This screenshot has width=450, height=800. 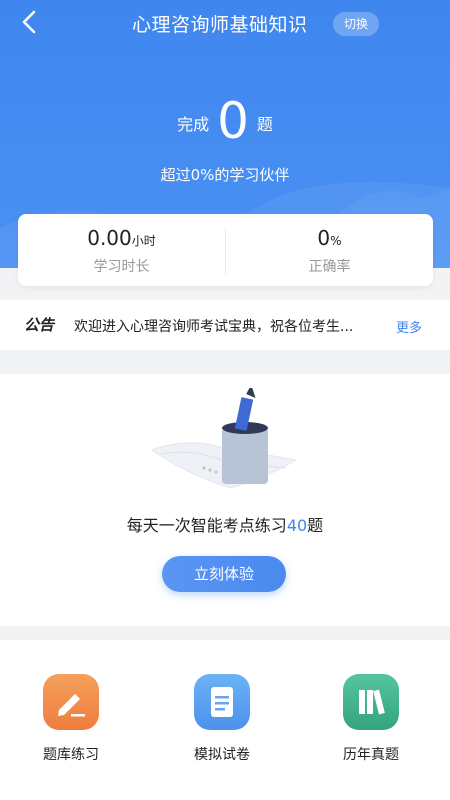 I want to click on accuracy-value: 0, so click(x=324, y=238).